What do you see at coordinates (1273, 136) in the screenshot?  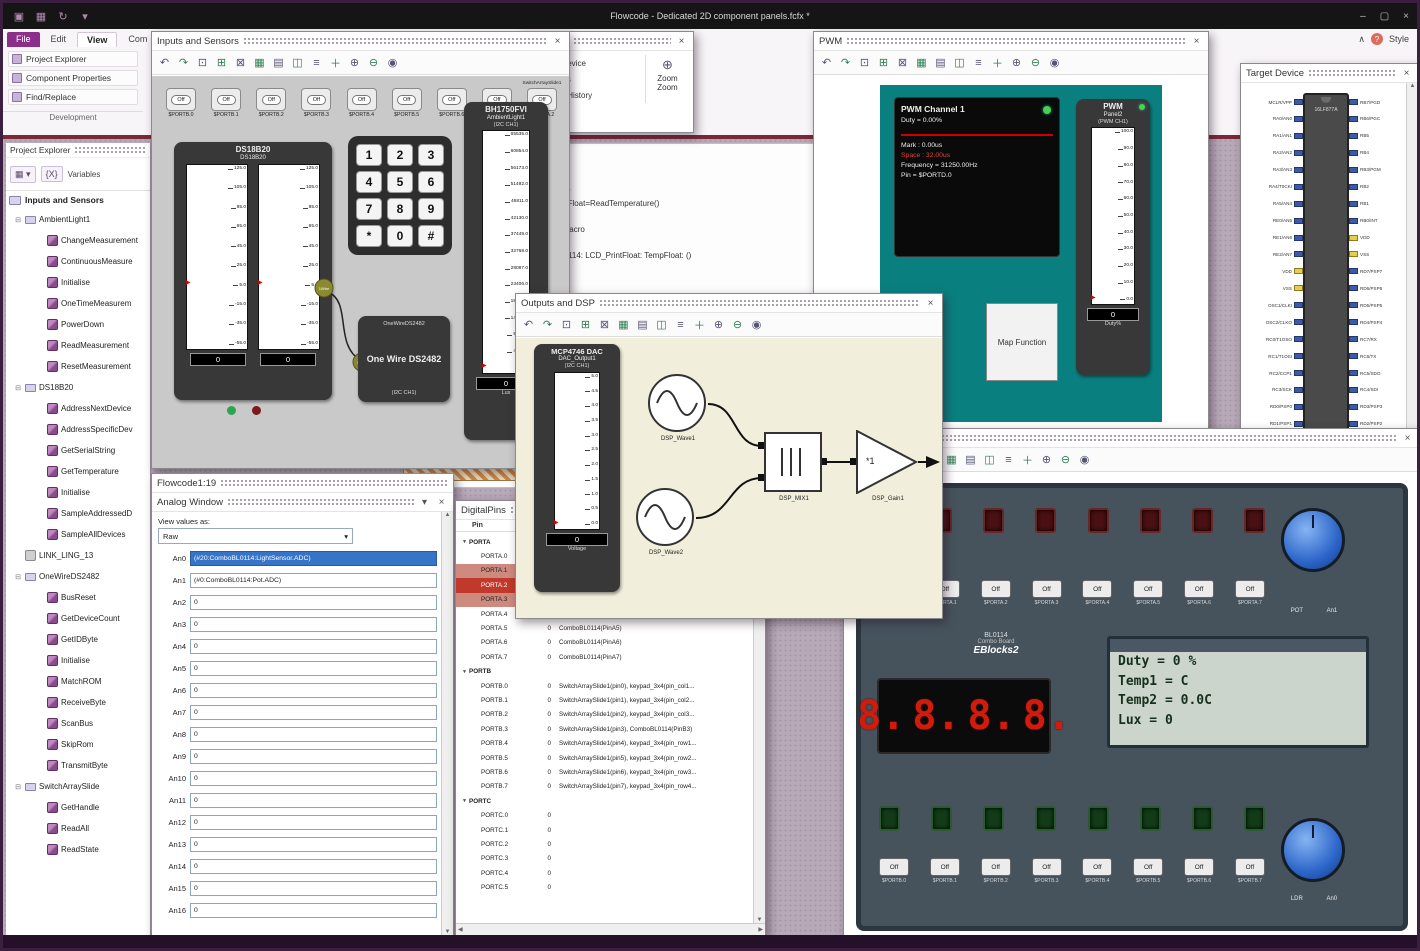 I see `chip-pin: RA1/AN1` at bounding box center [1273, 136].